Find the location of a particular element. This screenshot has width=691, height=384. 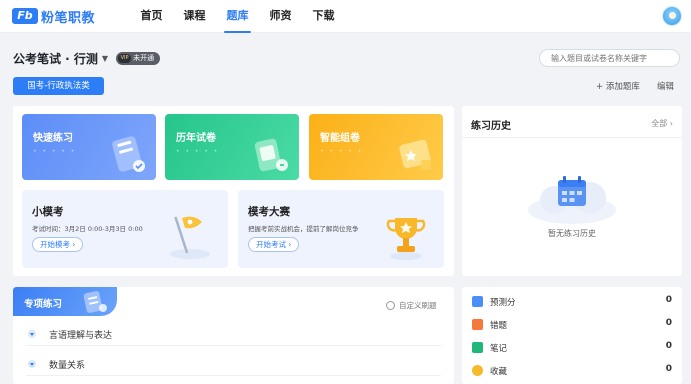

stat-favorites: 收藏 0 is located at coordinates (572, 371).